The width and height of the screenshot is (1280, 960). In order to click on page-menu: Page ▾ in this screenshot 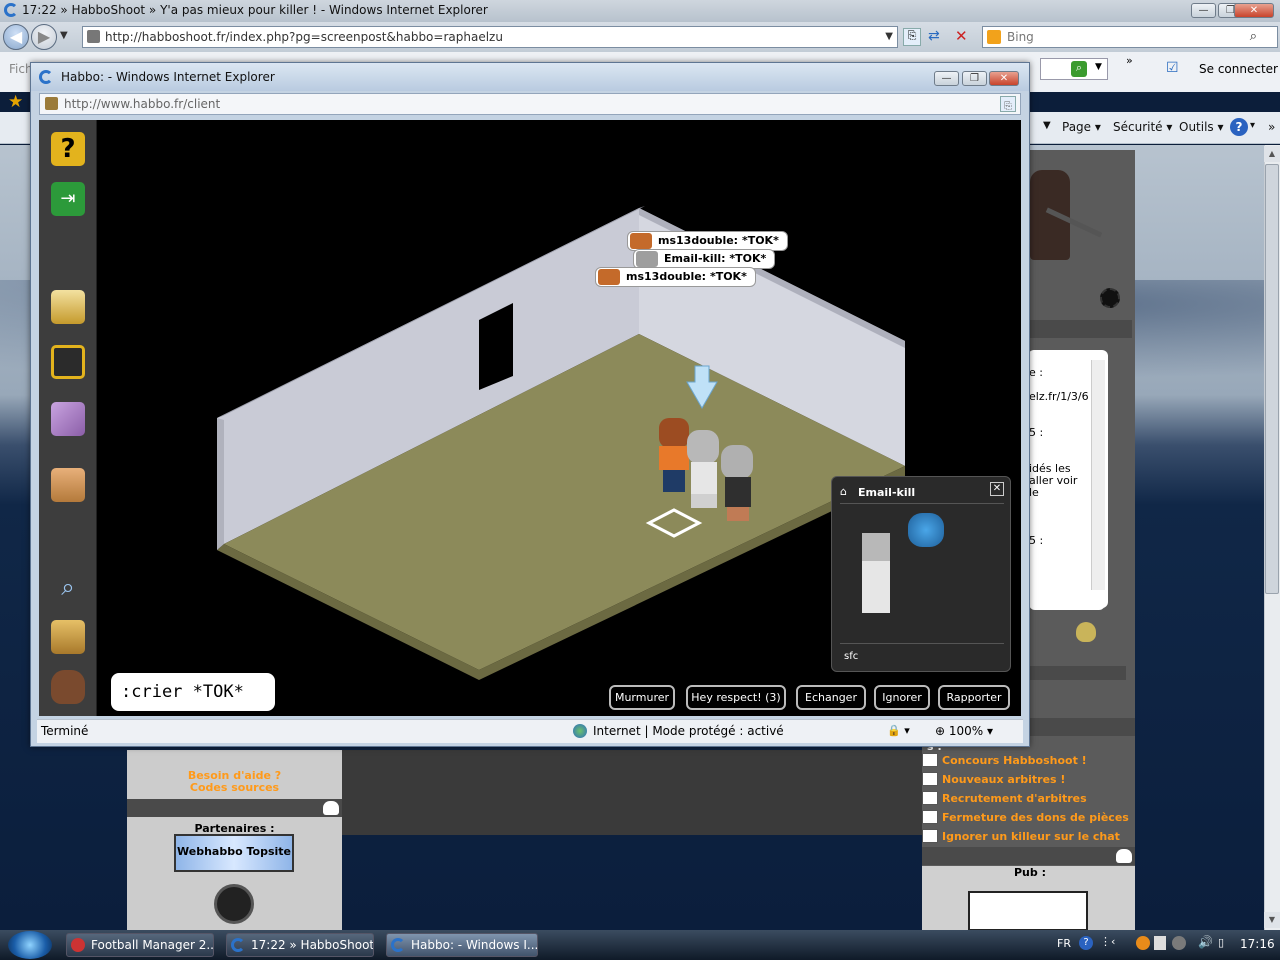, I will do `click(1081, 127)`.